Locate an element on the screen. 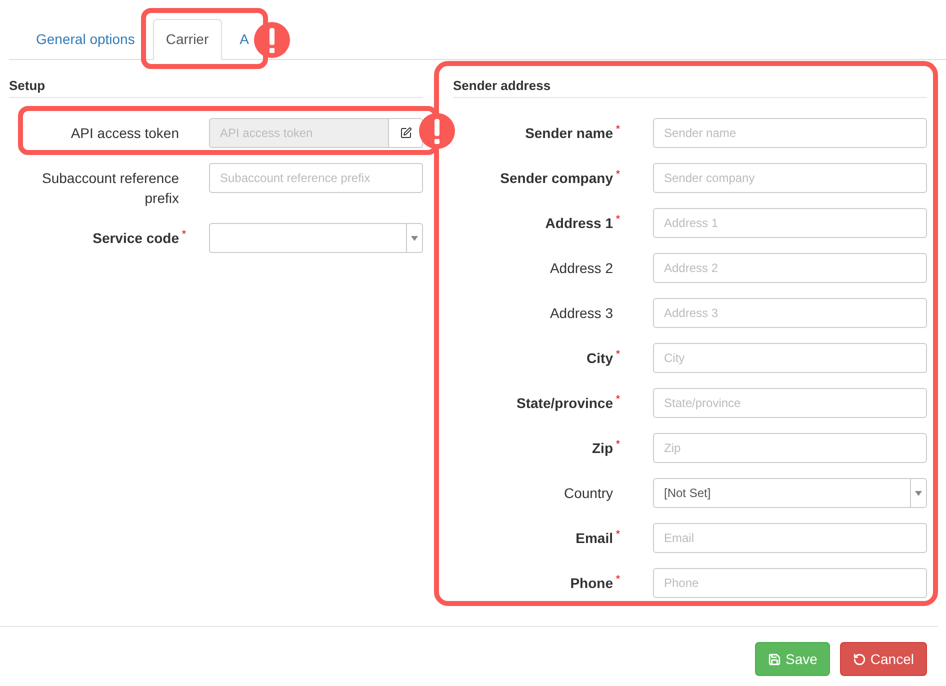  select-value: [Not Set] is located at coordinates (687, 493).